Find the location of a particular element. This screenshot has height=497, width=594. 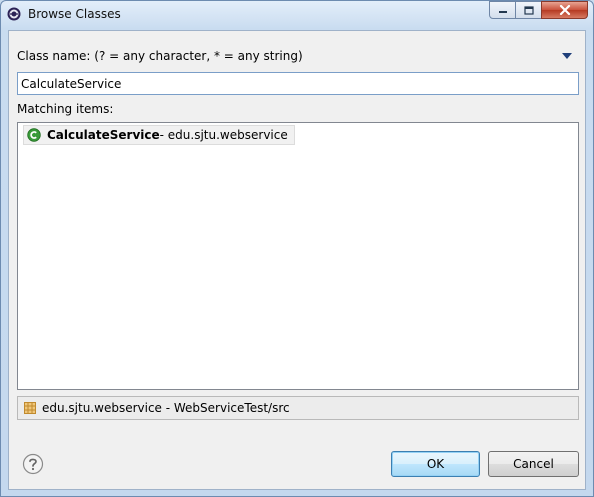

ok-button: OK is located at coordinates (435, 464).